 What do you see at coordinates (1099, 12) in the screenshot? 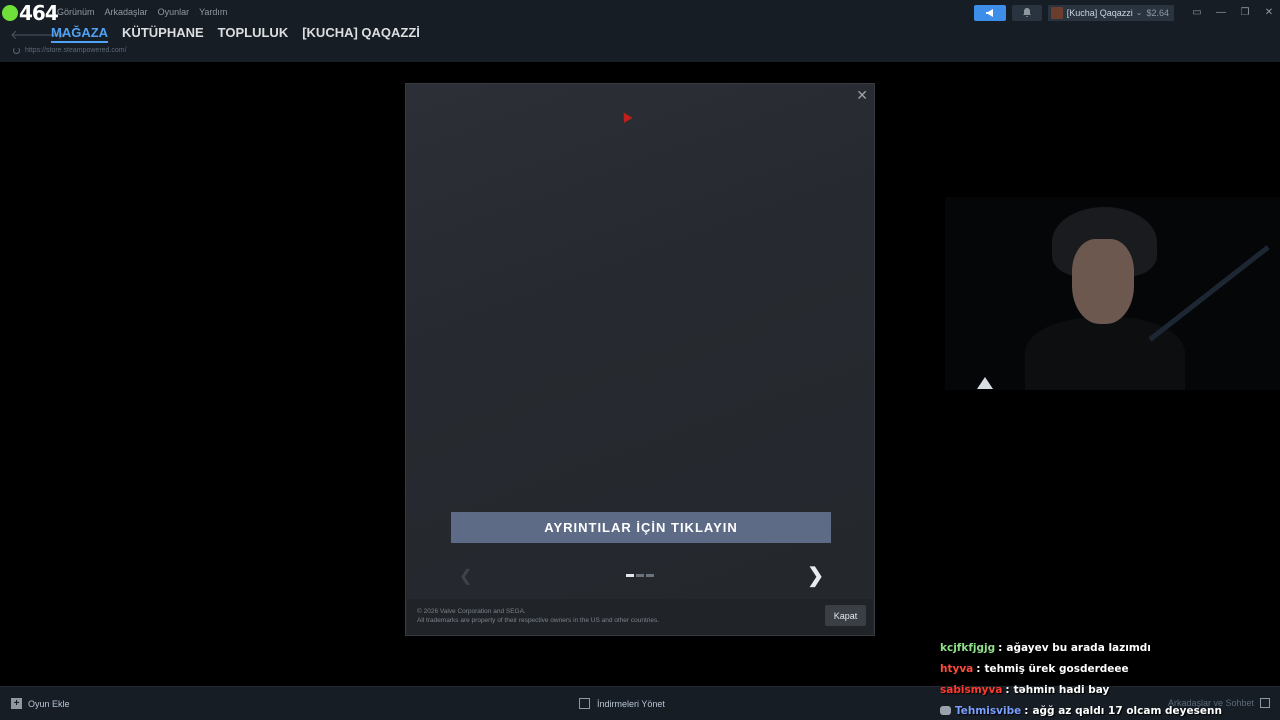
I see `account-name: [Kucha] Qaqazzi` at bounding box center [1099, 12].